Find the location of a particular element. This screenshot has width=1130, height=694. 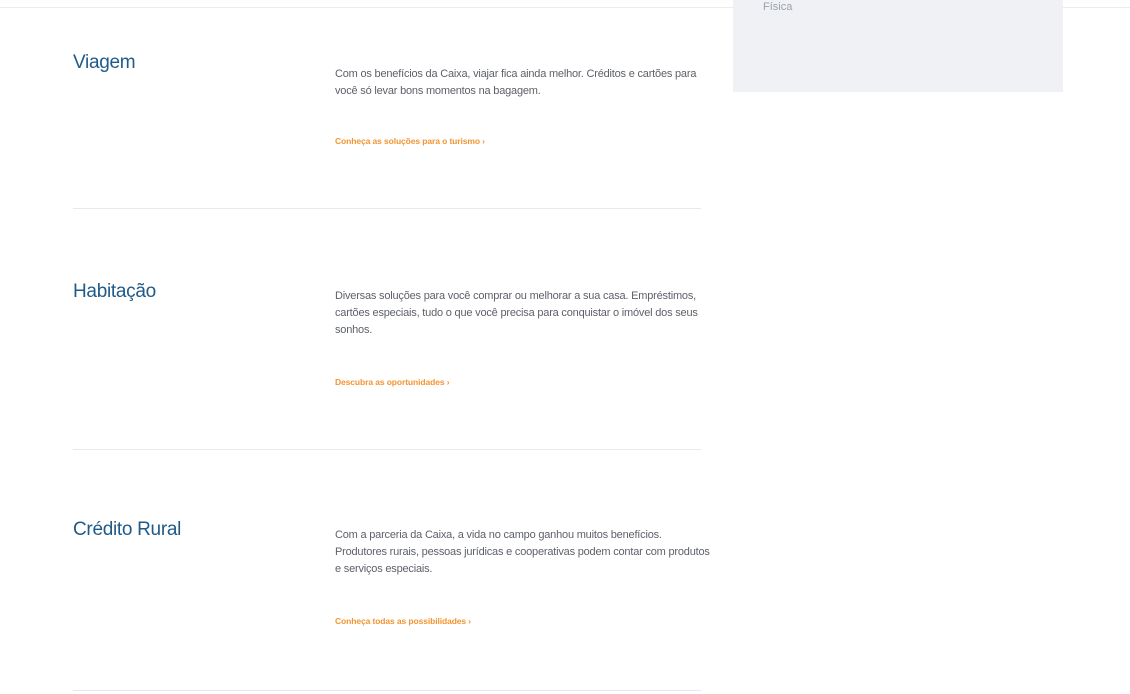

section-title: Crédito Rural is located at coordinates (127, 529).